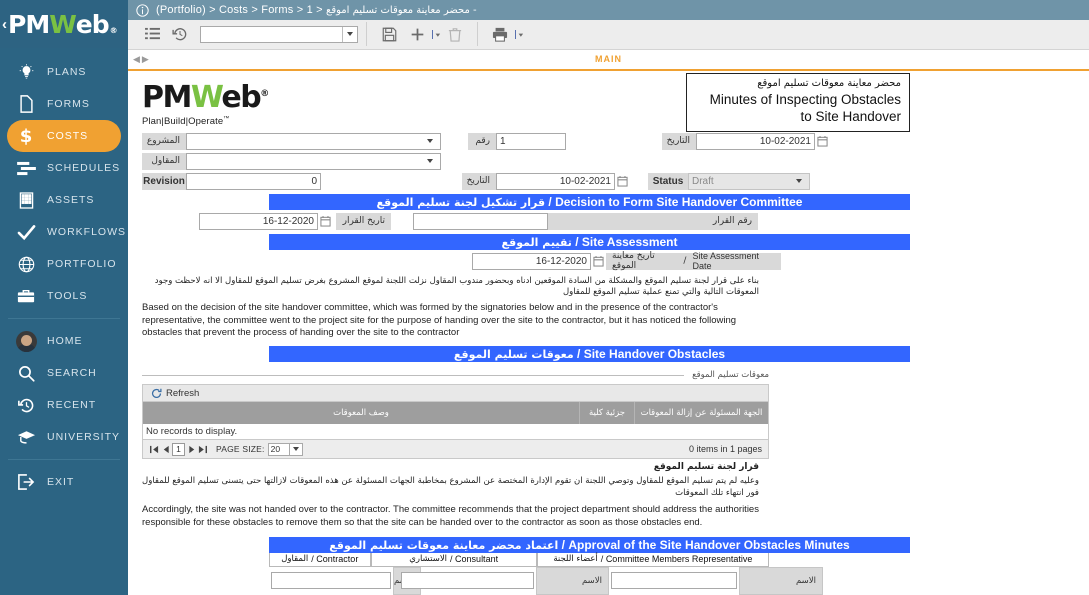  I want to click on grid-toolbar: Refresh, so click(455, 394).